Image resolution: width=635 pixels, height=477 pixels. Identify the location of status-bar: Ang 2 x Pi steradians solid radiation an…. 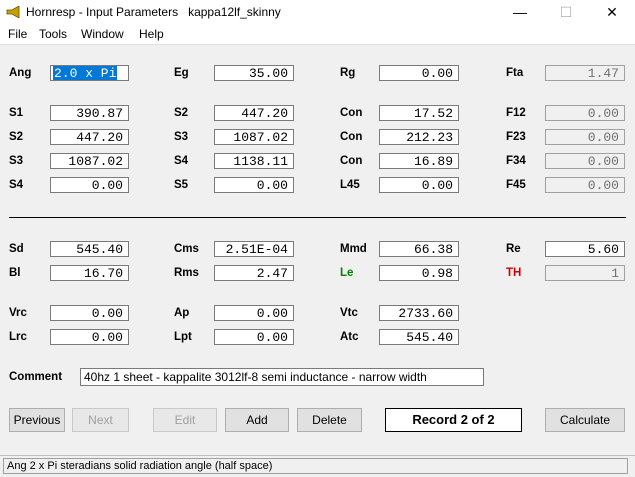
(317, 466).